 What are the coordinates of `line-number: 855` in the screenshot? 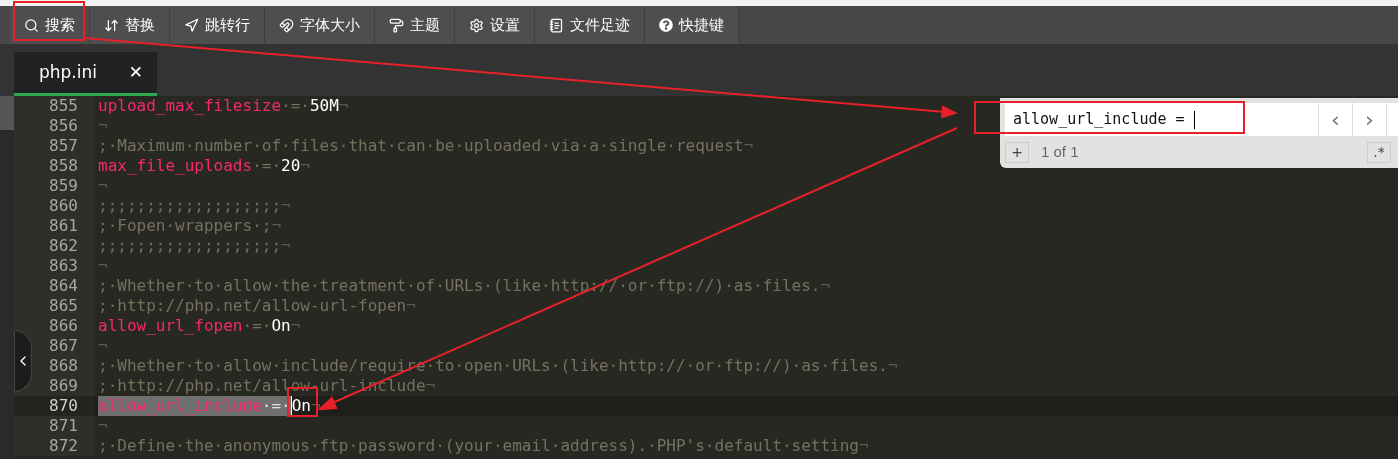 It's located at (54, 106).